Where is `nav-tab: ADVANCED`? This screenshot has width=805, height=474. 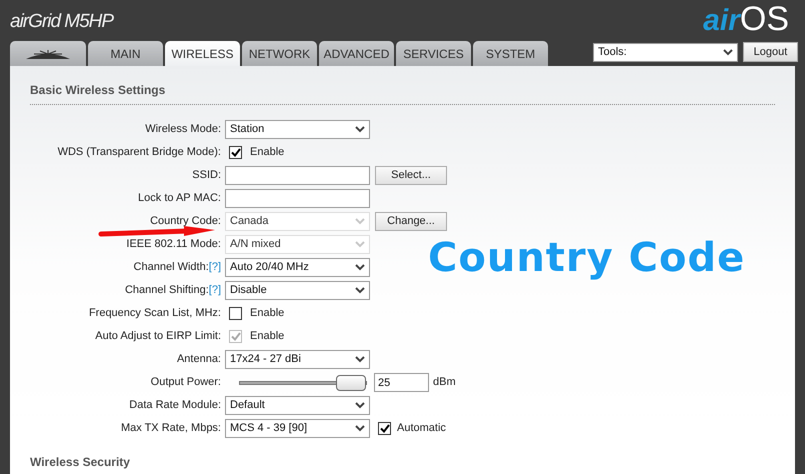
nav-tab: ADVANCED is located at coordinates (356, 53).